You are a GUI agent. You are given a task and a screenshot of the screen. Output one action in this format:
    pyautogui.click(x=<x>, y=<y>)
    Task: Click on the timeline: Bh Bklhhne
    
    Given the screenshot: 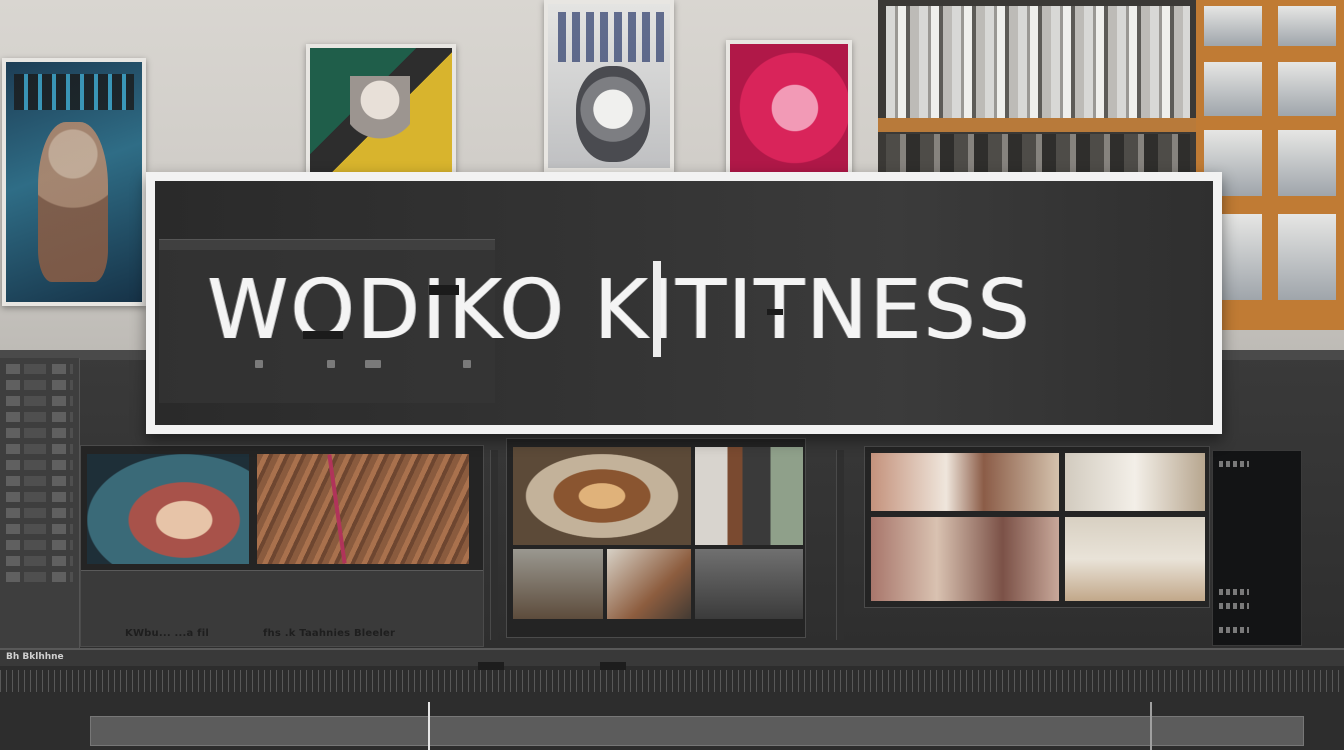 What is the action you would take?
    pyautogui.click(x=672, y=699)
    